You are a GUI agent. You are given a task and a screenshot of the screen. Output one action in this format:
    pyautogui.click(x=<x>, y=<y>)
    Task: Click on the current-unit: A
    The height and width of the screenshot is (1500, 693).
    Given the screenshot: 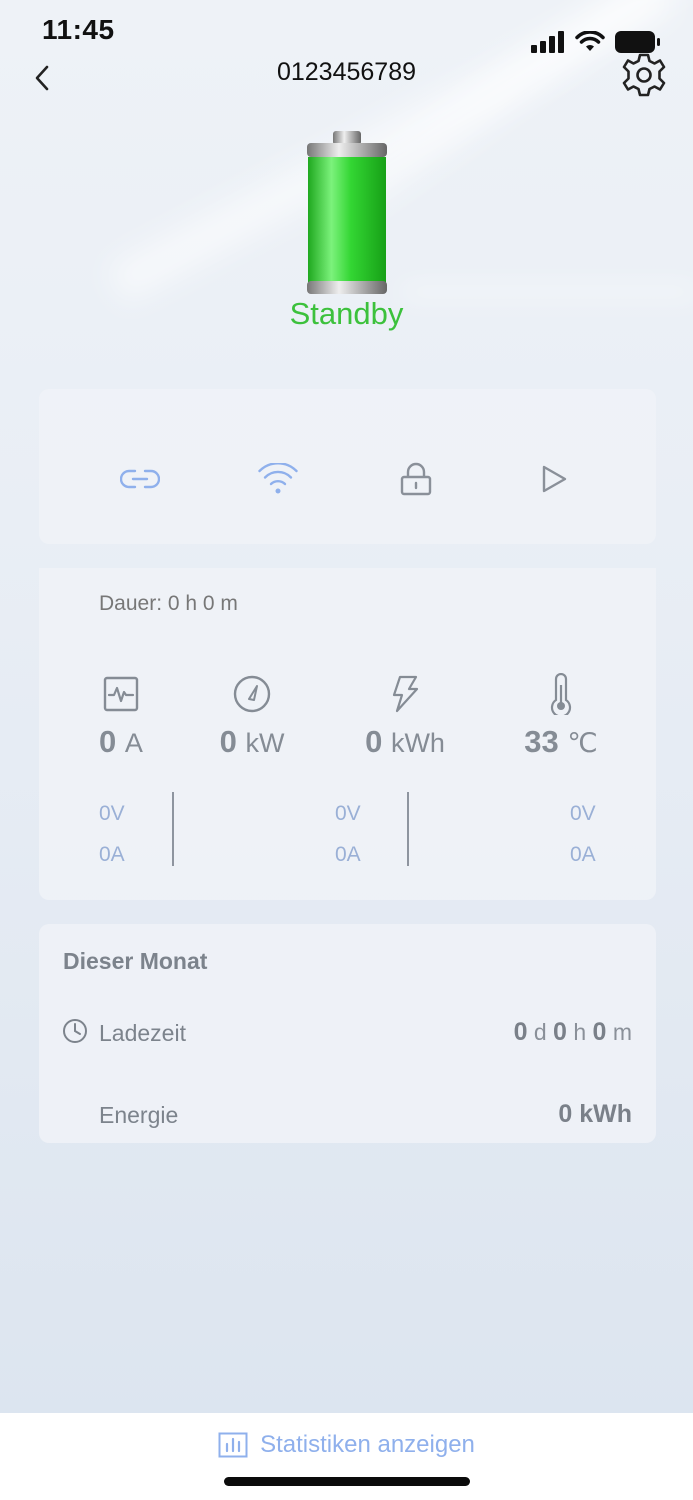 What is the action you would take?
    pyautogui.click(x=133, y=743)
    